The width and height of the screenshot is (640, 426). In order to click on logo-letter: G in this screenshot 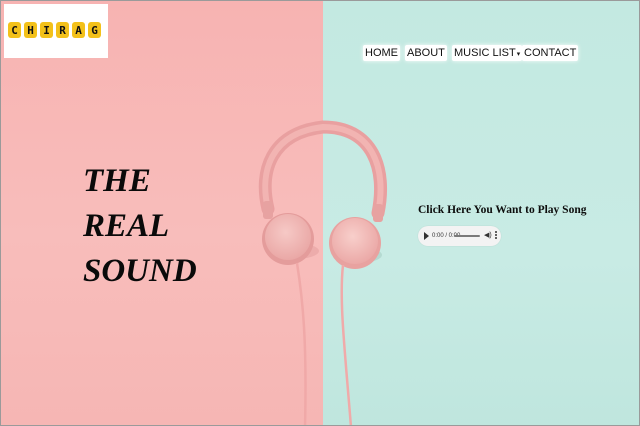, I will do `click(94, 30)`.